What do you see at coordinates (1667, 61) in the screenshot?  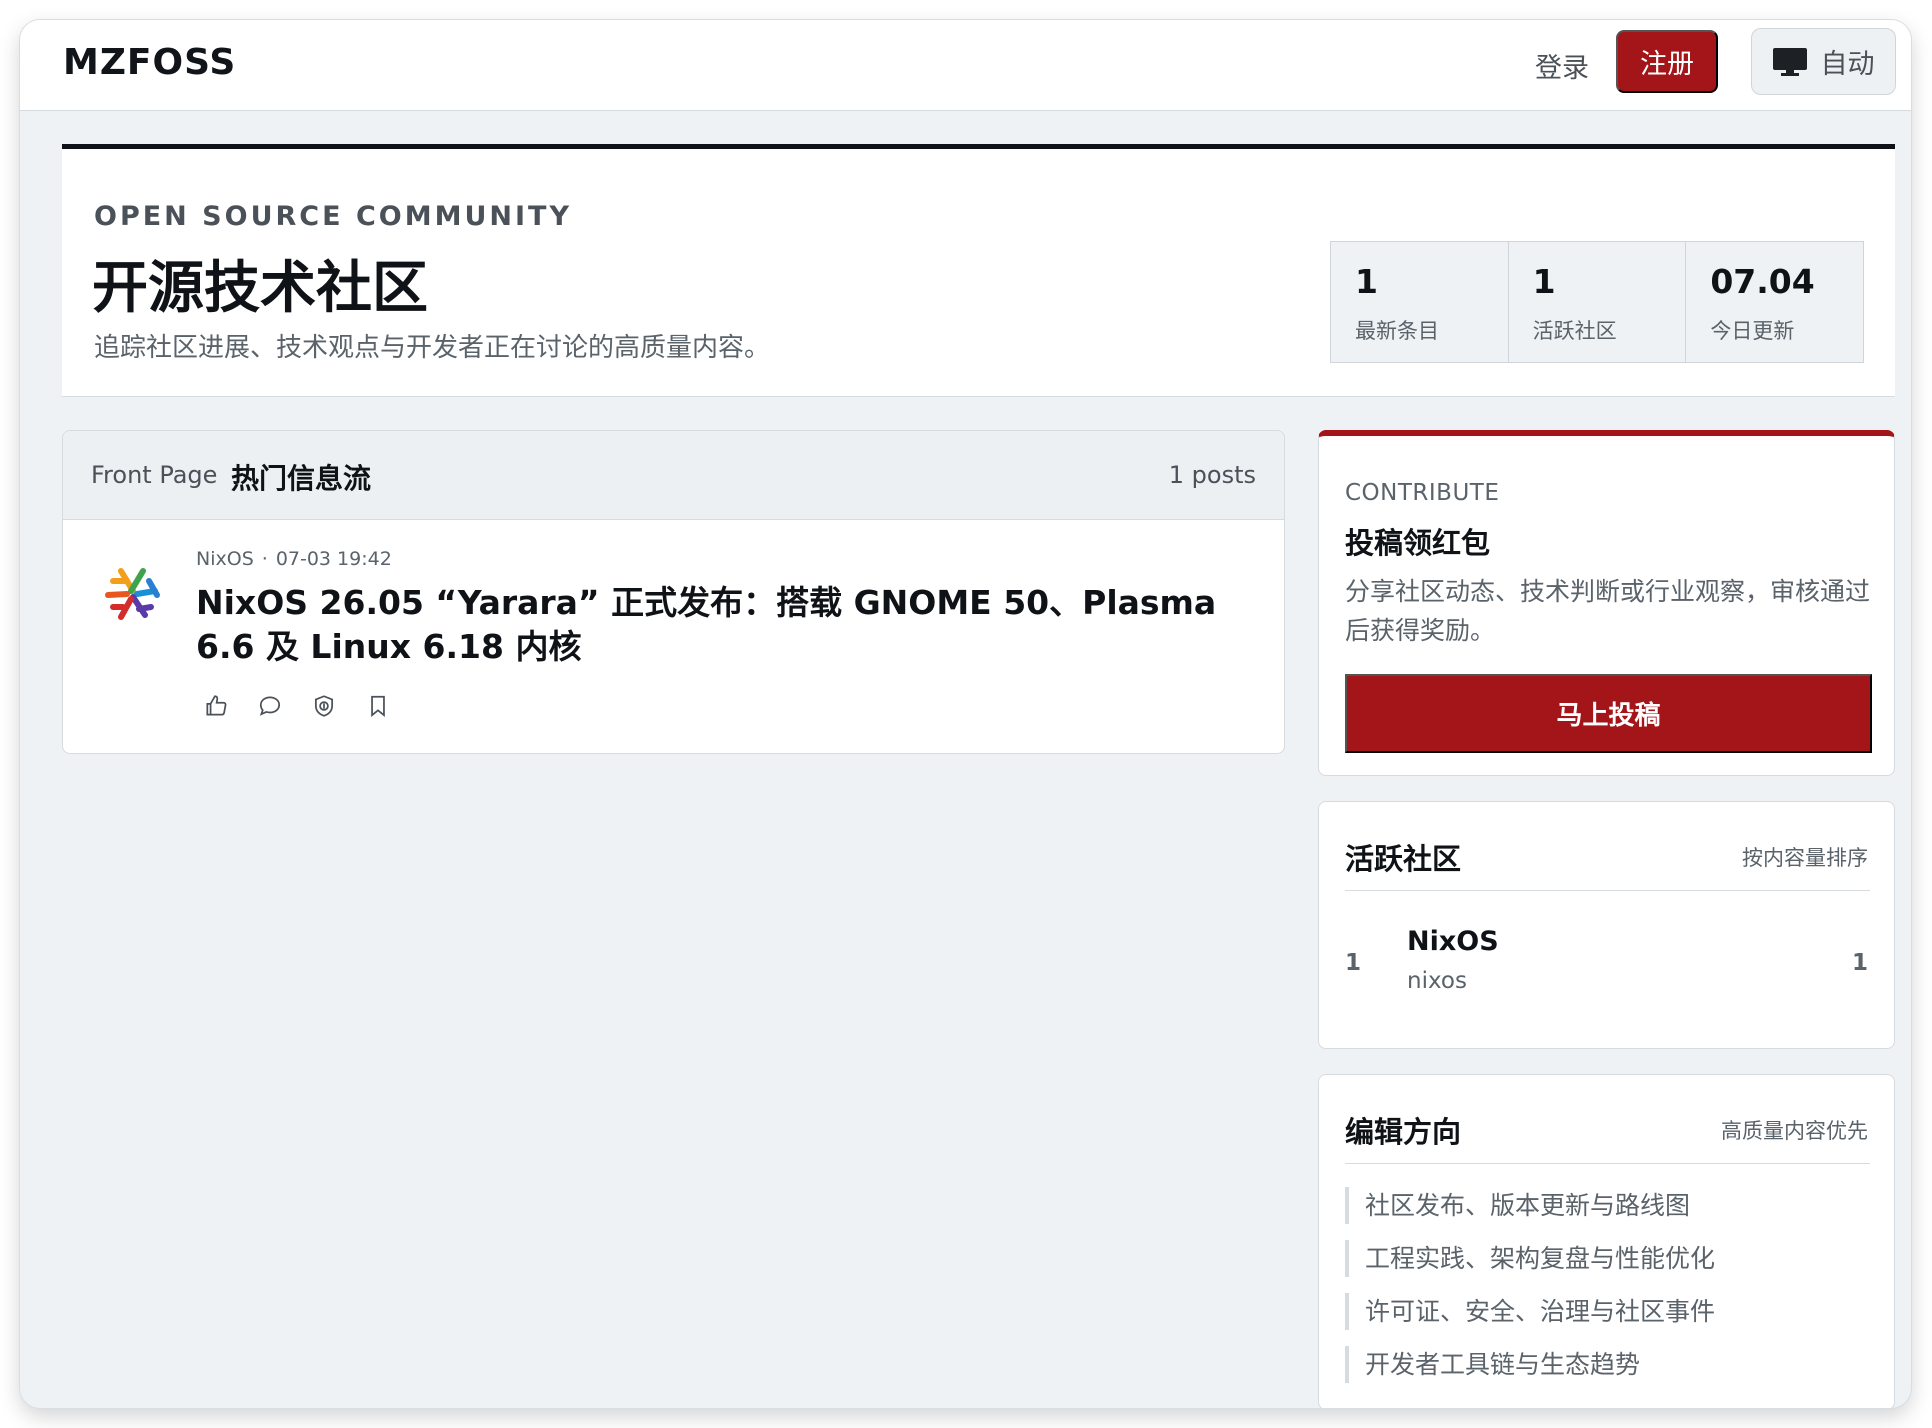 I see `signup-button: 注册` at bounding box center [1667, 61].